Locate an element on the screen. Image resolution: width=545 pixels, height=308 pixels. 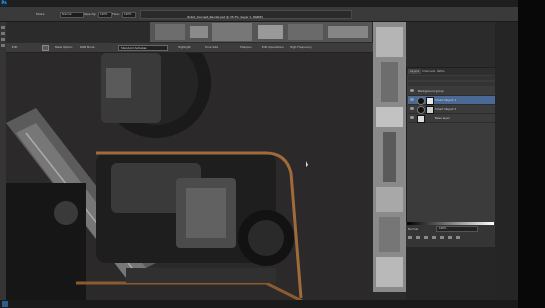
toolbar-item-edit-operations: Edit Operations is located at coordinates (273, 47).